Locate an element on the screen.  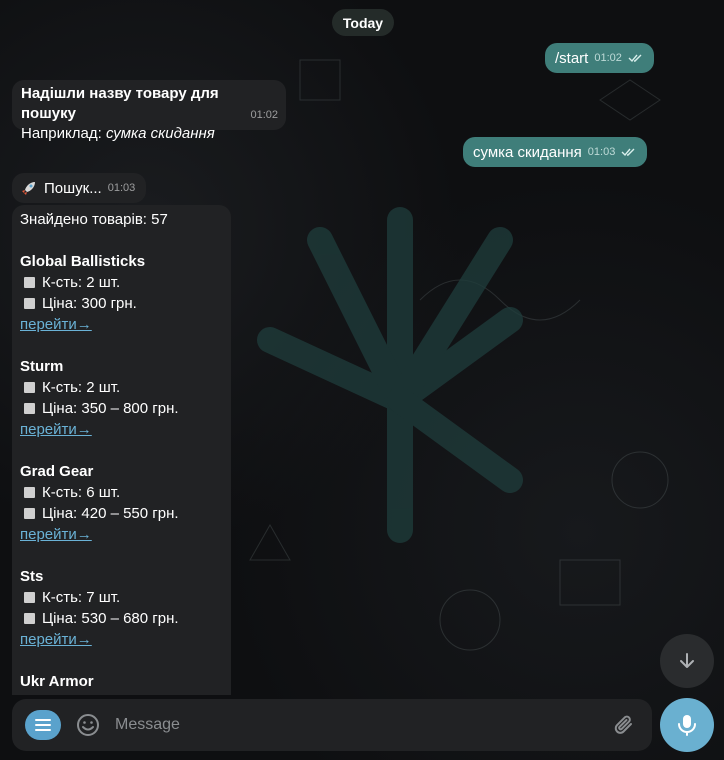
product-price: Ціна: 300 грн. is located at coordinates (89, 303).